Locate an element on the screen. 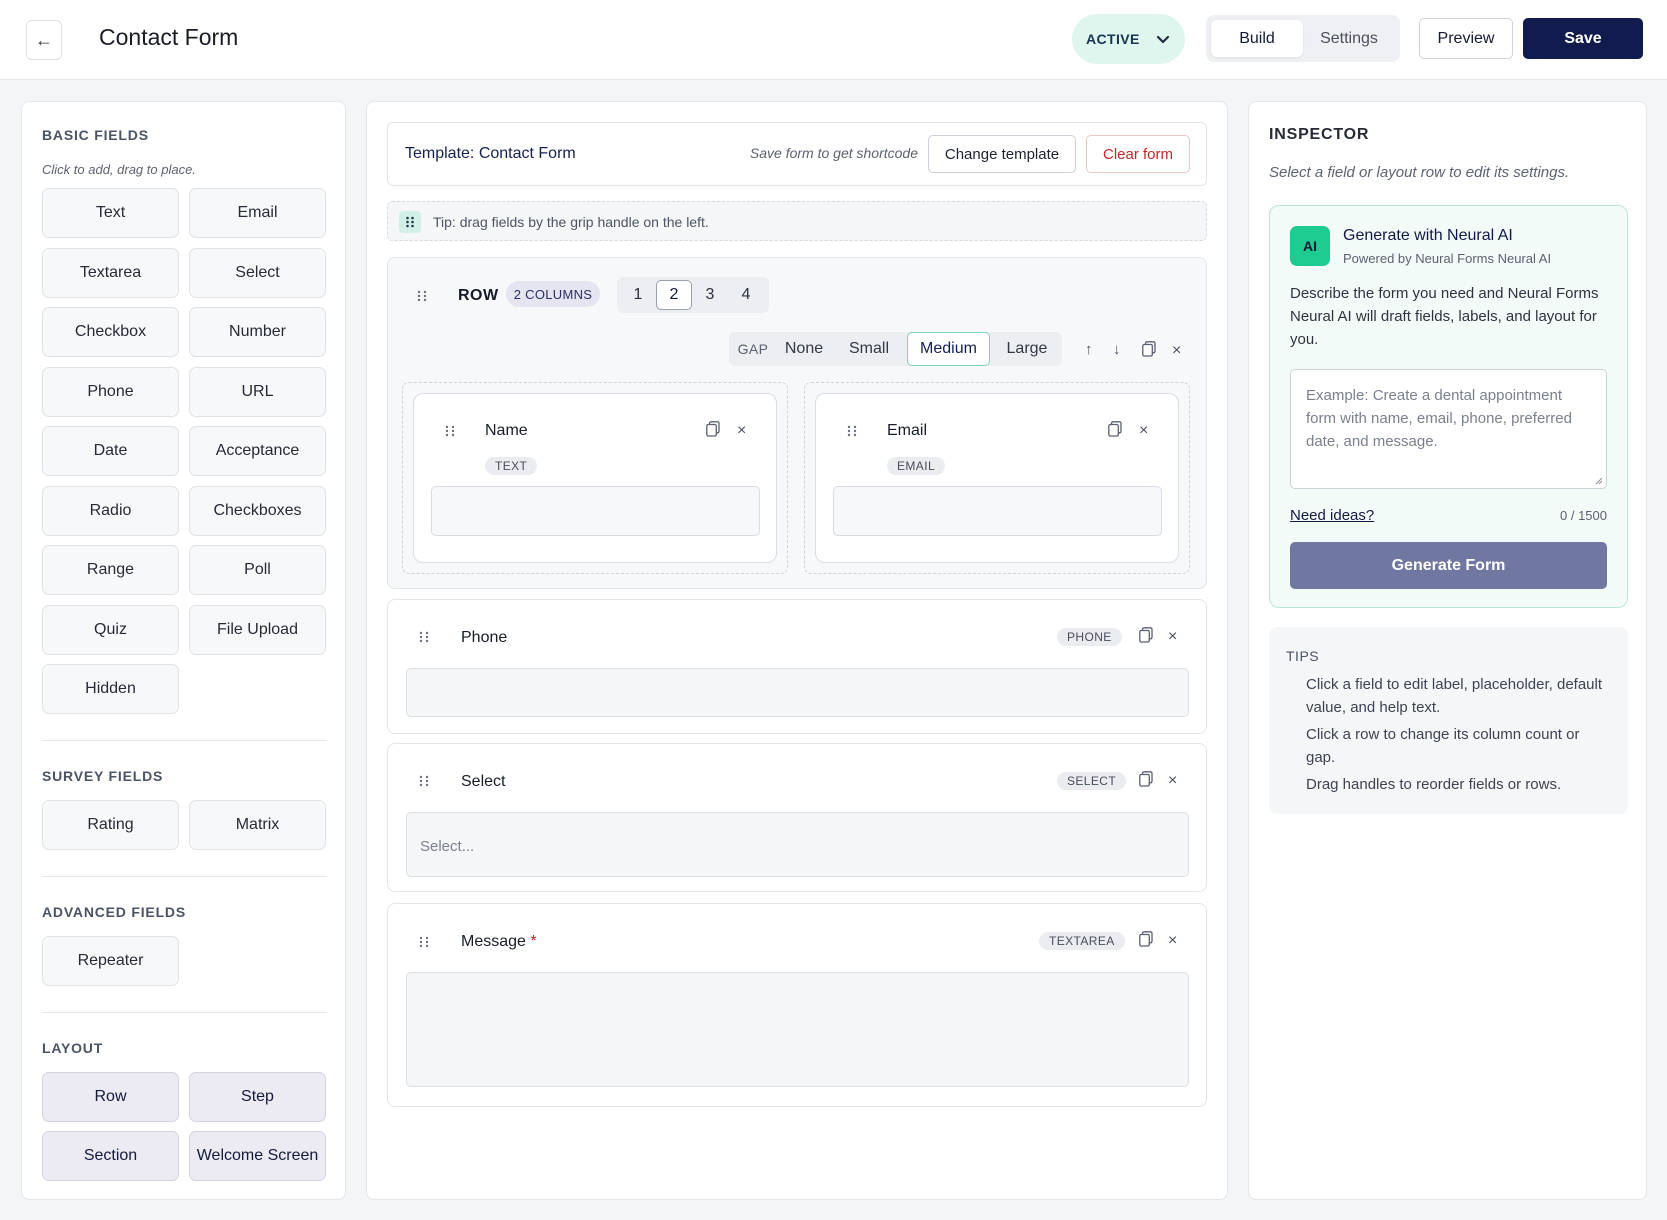  generate-form-button: Generate Form is located at coordinates (1448, 565).